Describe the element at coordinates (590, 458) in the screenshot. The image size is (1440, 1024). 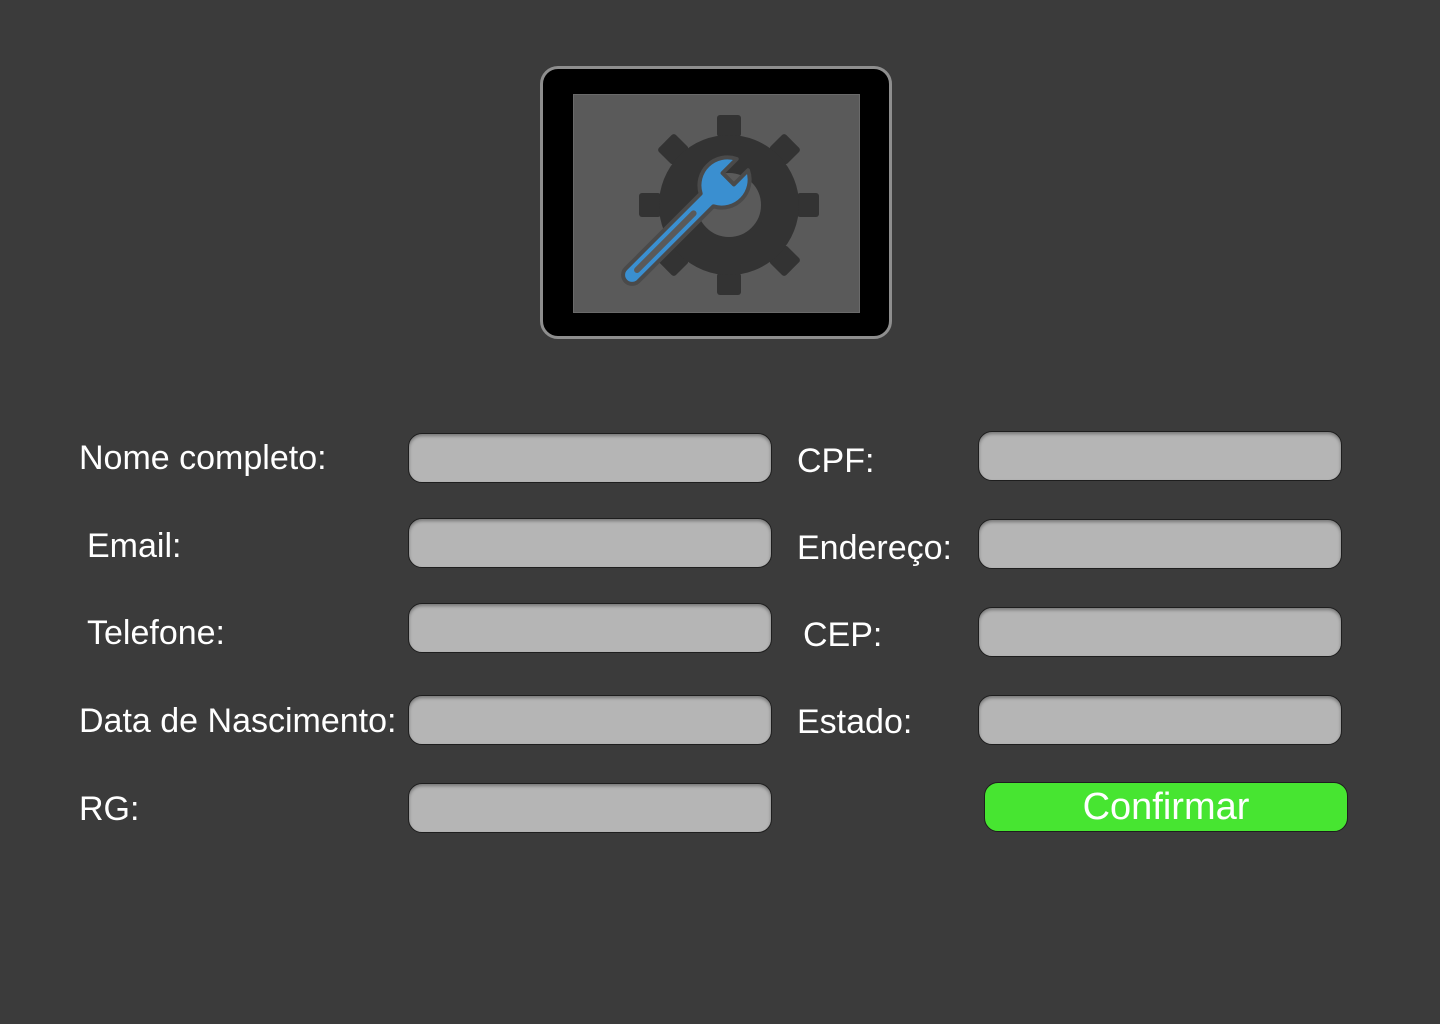
I see `full-name-input` at that location.